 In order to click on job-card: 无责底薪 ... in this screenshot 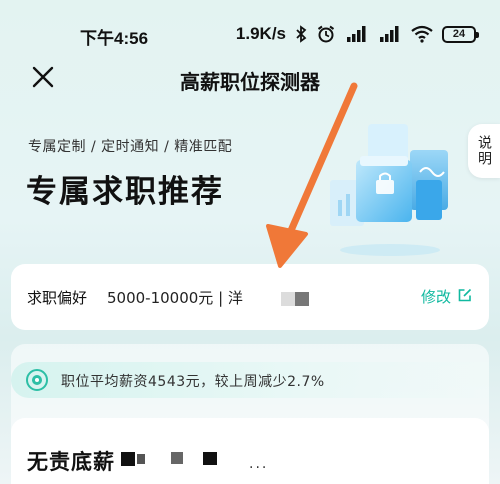, I will do `click(250, 451)`.